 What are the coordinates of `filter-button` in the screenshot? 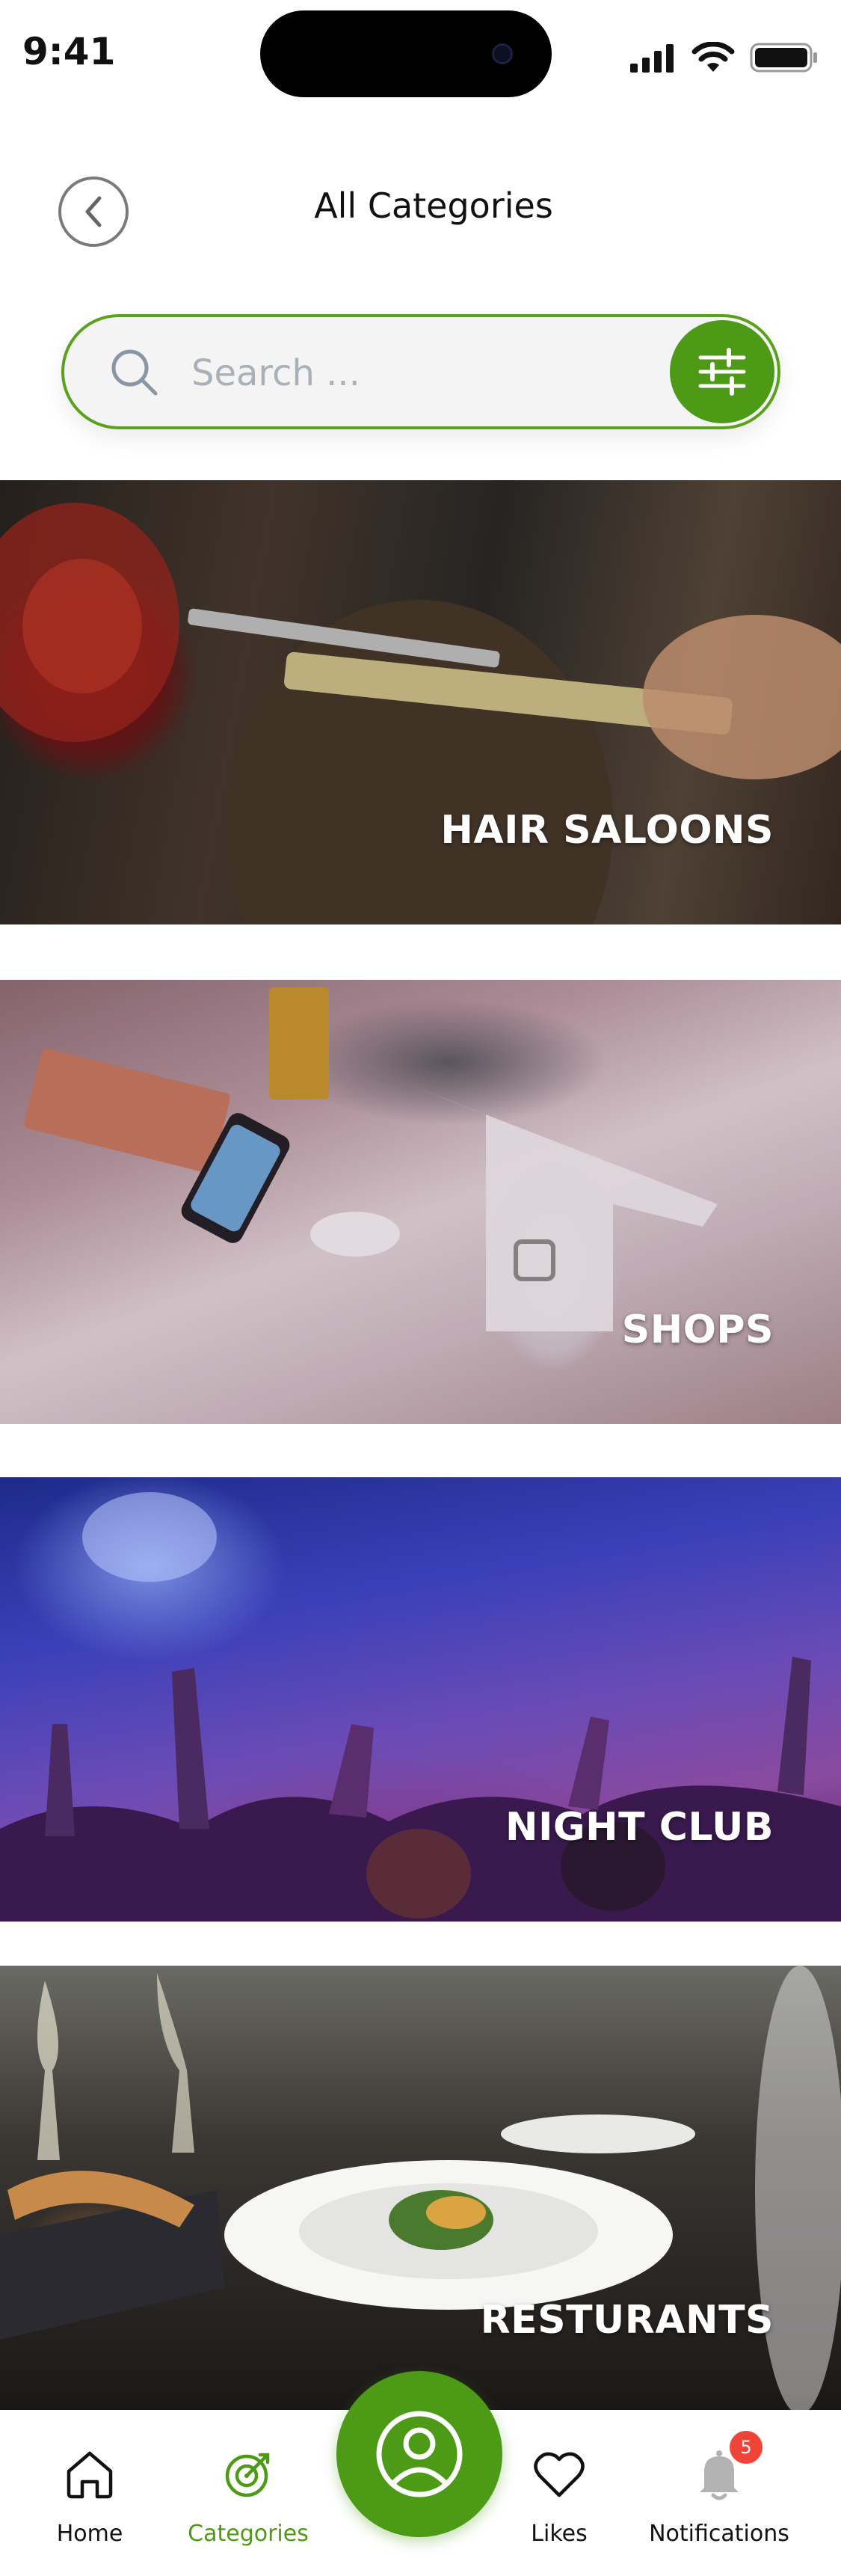 It's located at (722, 371).